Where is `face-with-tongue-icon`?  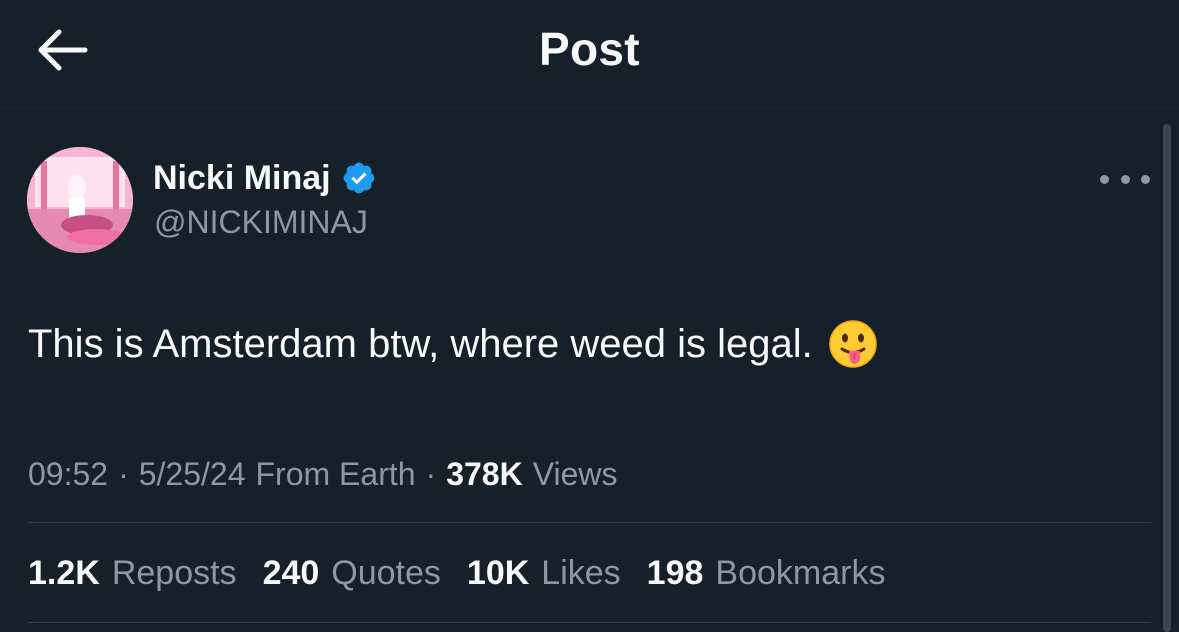 face-with-tongue-icon is located at coordinates (853, 344).